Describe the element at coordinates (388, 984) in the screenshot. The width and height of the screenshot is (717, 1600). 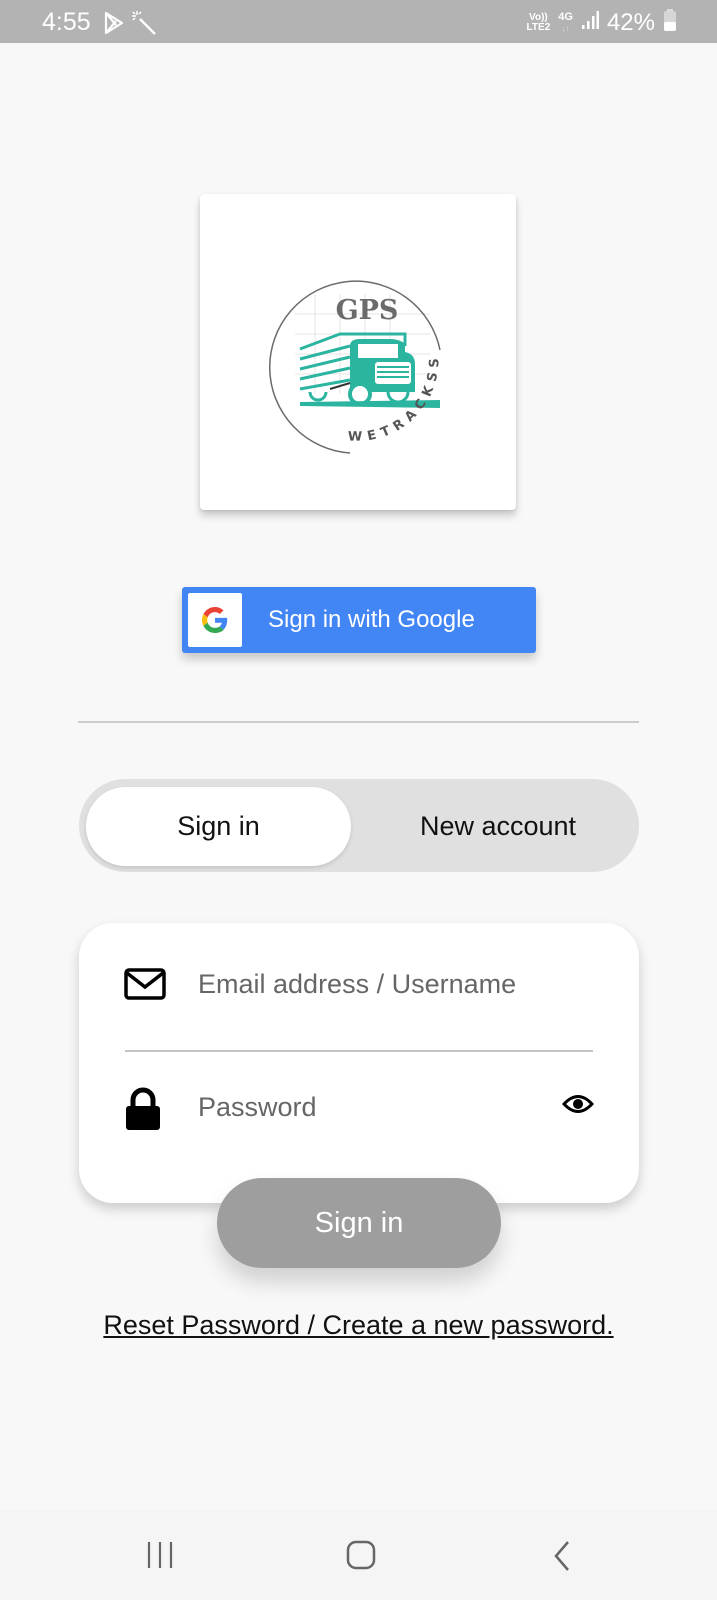
I see `email-input` at that location.